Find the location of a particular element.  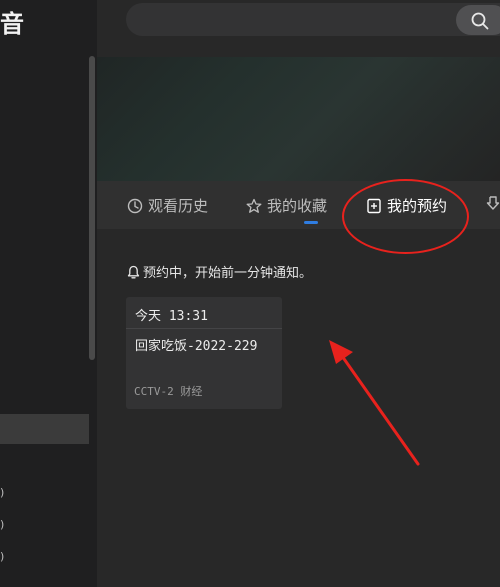

annotation-arrow is located at coordinates (374, 403).